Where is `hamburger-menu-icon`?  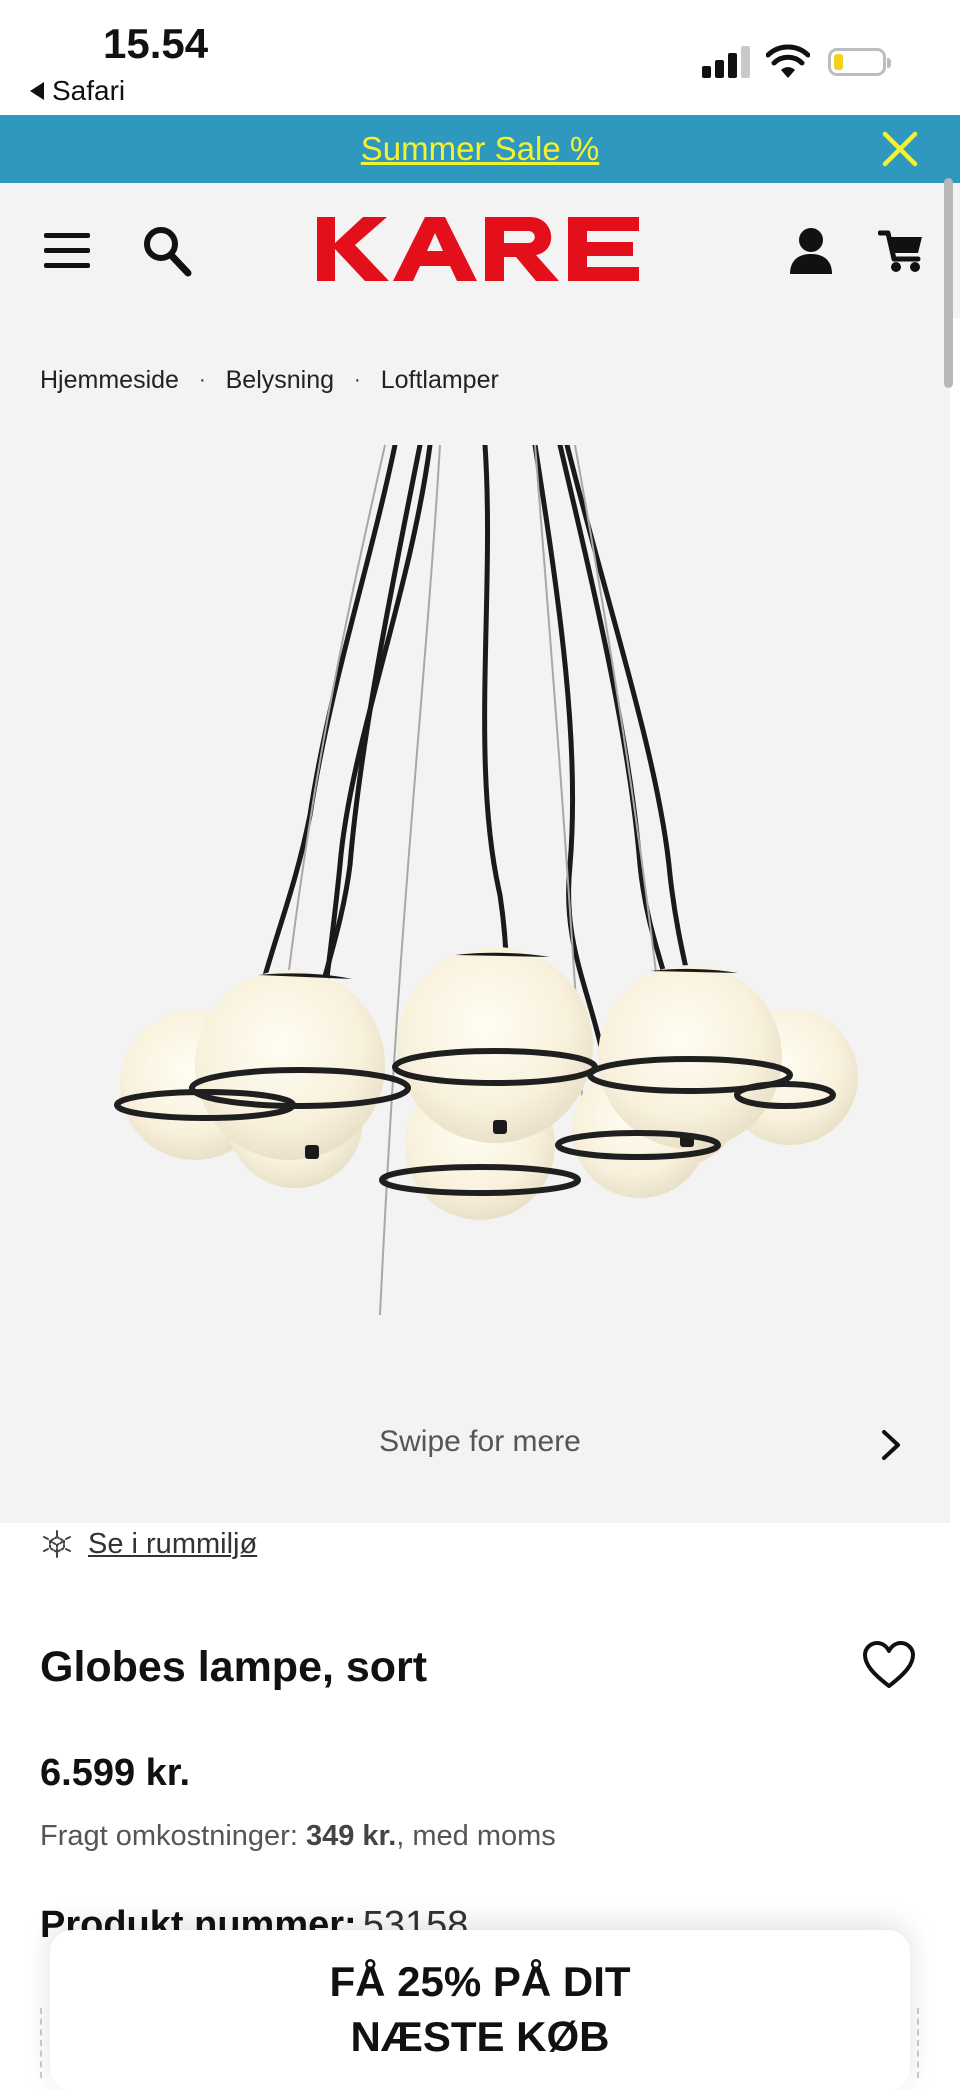 hamburger-menu-icon is located at coordinates (68, 251).